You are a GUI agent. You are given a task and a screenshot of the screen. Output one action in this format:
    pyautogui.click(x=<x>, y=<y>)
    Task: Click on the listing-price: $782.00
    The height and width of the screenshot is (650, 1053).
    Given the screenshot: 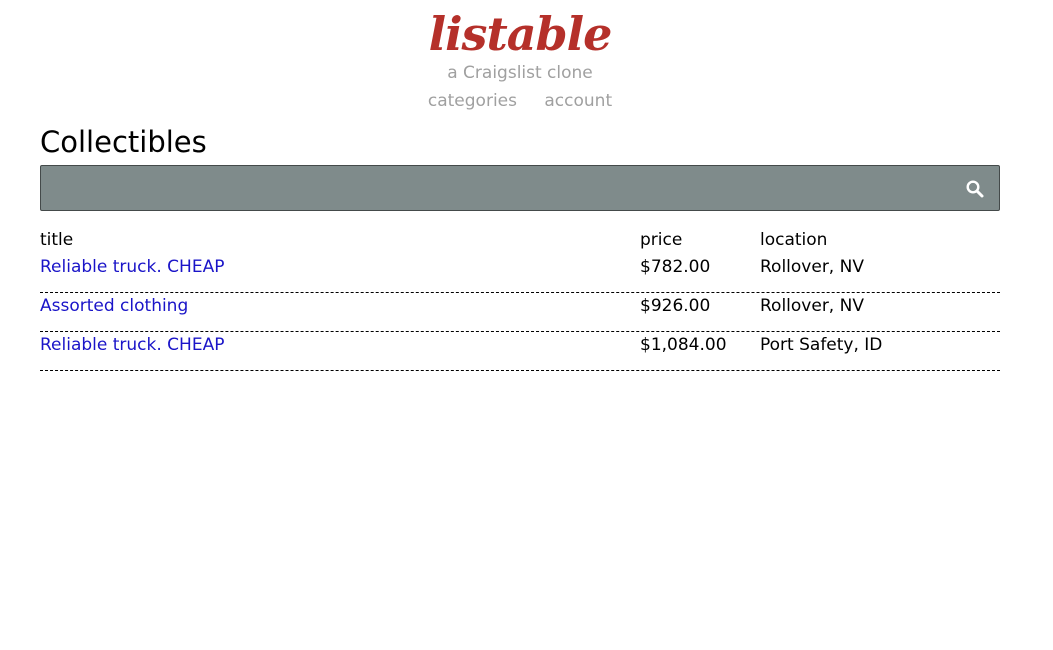 What is the action you would take?
    pyautogui.click(x=675, y=267)
    